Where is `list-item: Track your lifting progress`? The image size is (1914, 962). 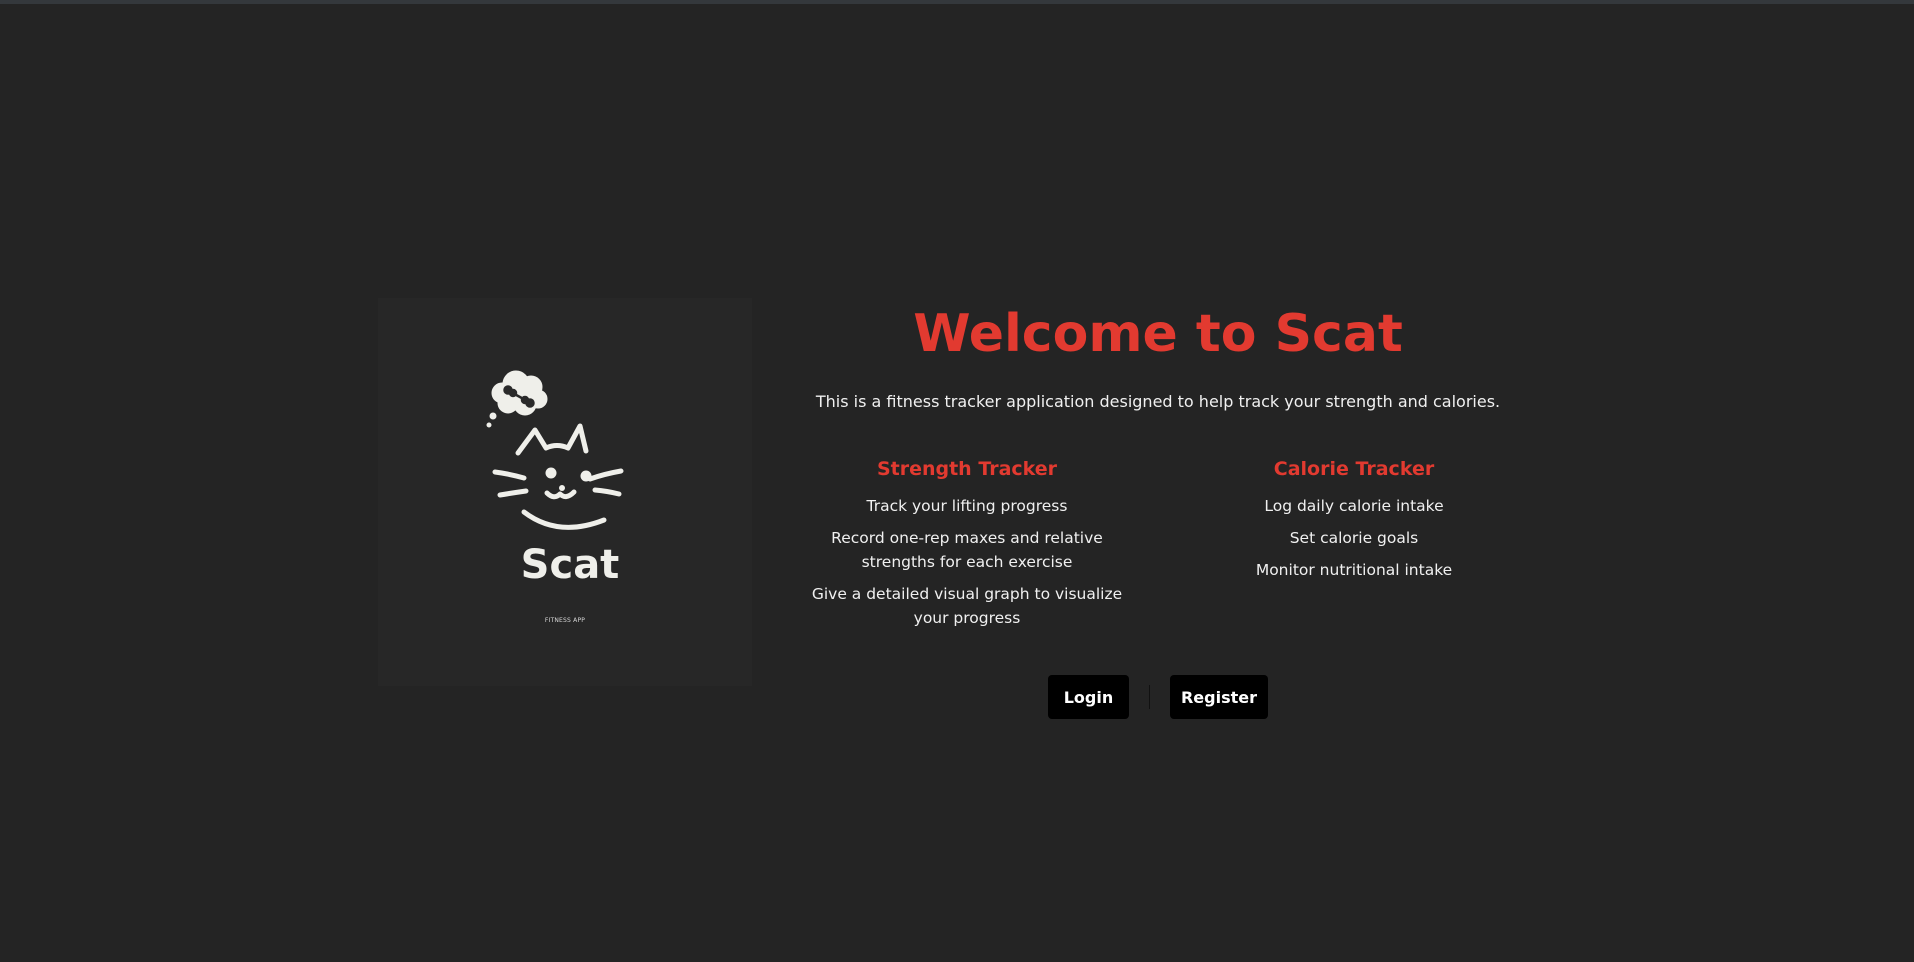 list-item: Track your lifting progress is located at coordinates (967, 506).